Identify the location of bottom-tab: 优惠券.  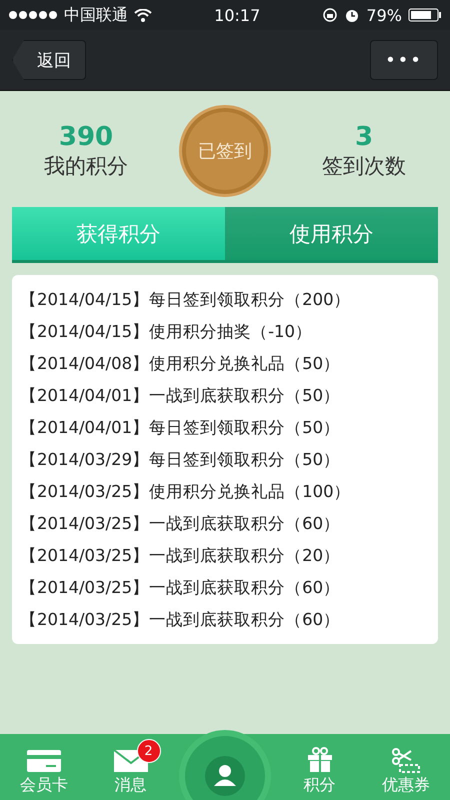
(406, 766).